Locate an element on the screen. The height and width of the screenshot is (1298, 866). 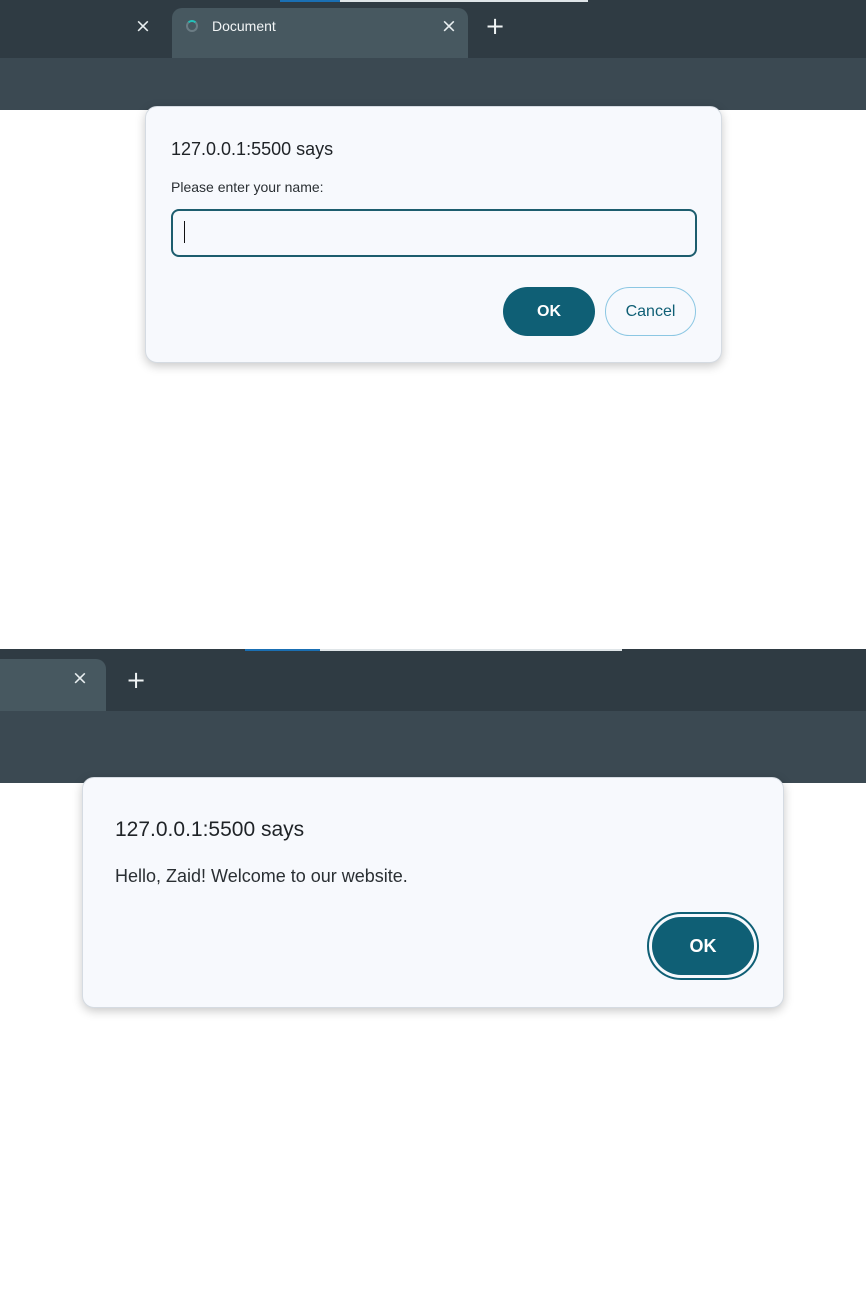
text-caret is located at coordinates (184, 232).